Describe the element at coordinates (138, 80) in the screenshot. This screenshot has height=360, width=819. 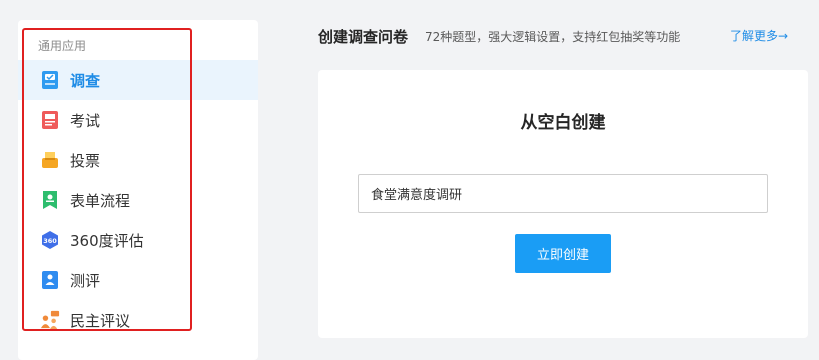
I see `sidebar-item-survey: 调查` at that location.